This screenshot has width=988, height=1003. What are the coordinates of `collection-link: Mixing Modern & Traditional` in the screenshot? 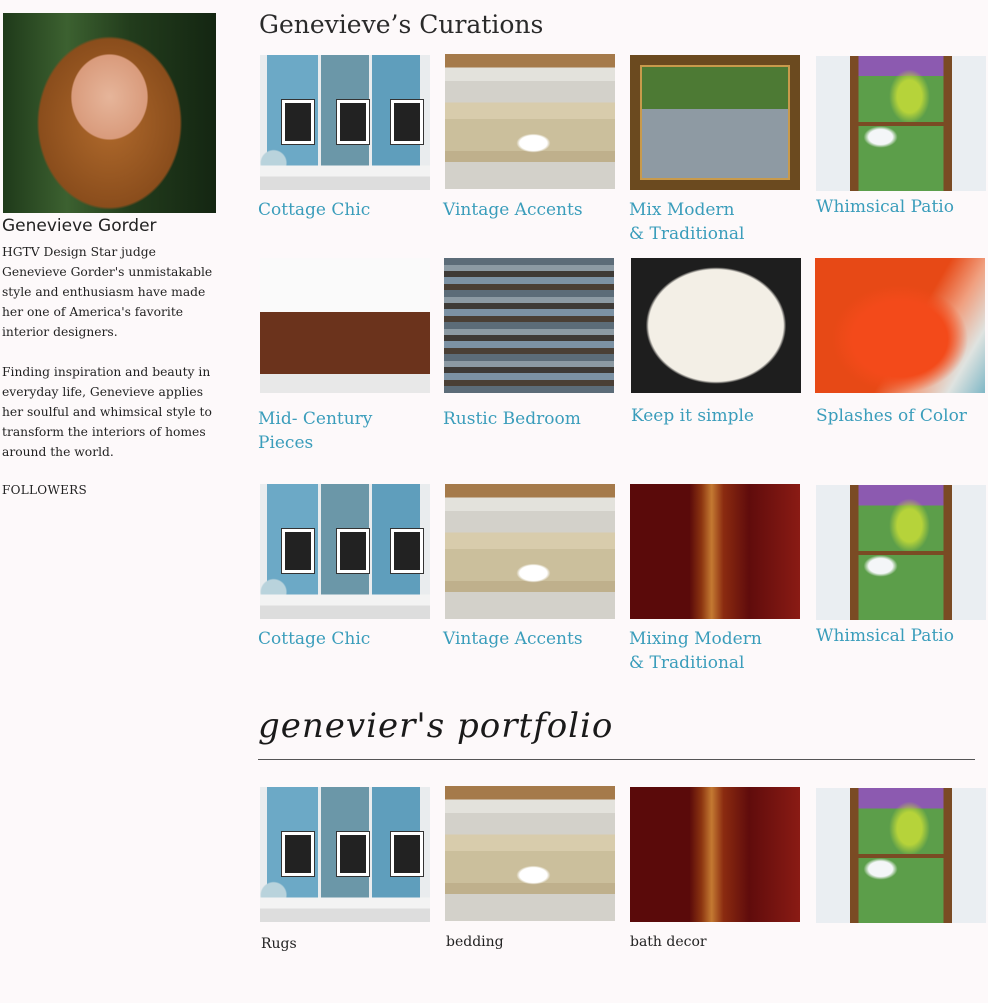 It's located at (716, 651).